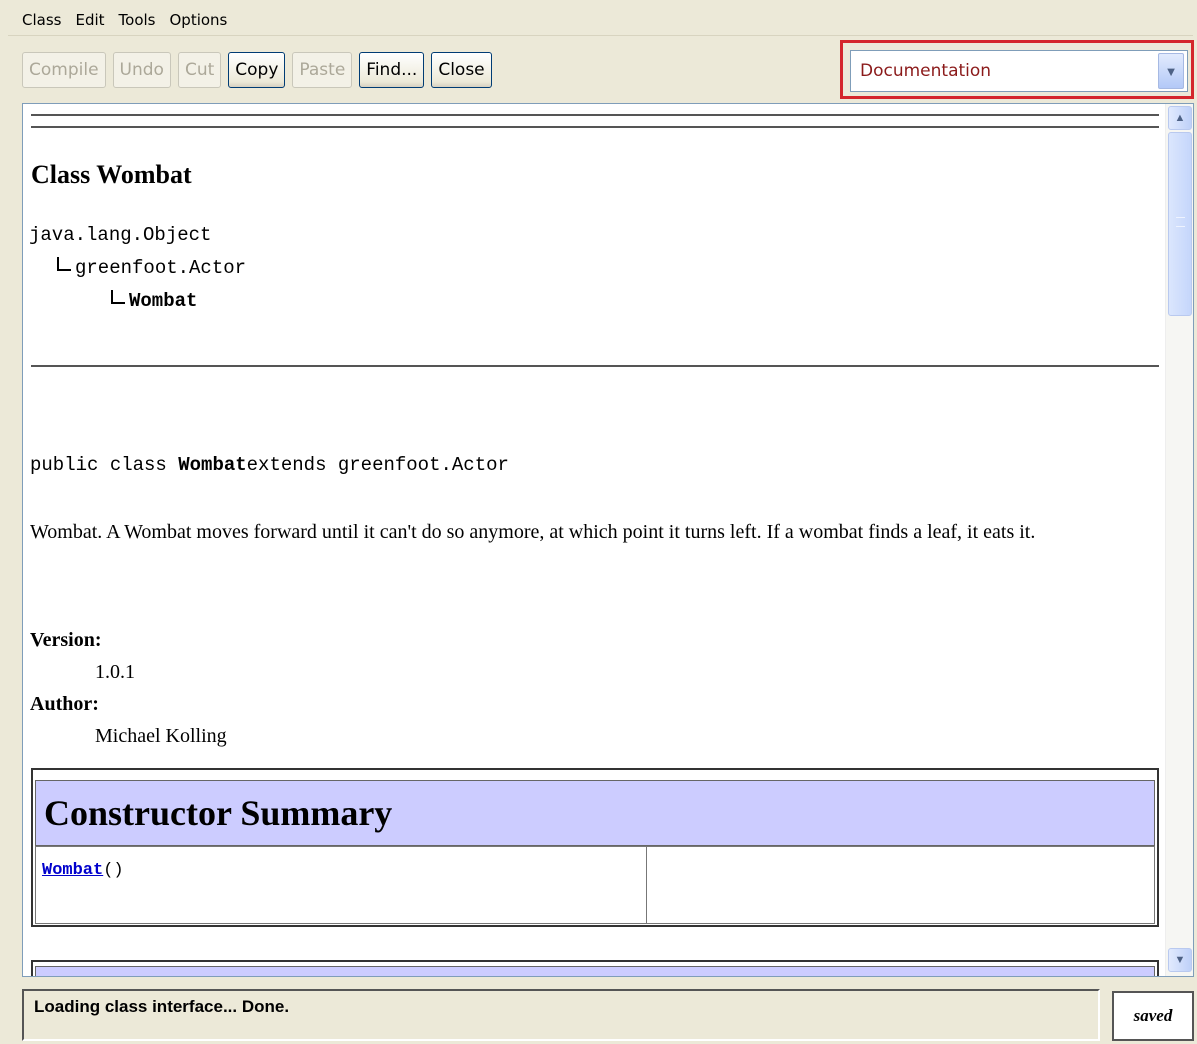 This screenshot has height=1044, width=1197. I want to click on hierarchy-class: Wombat, so click(163, 301).